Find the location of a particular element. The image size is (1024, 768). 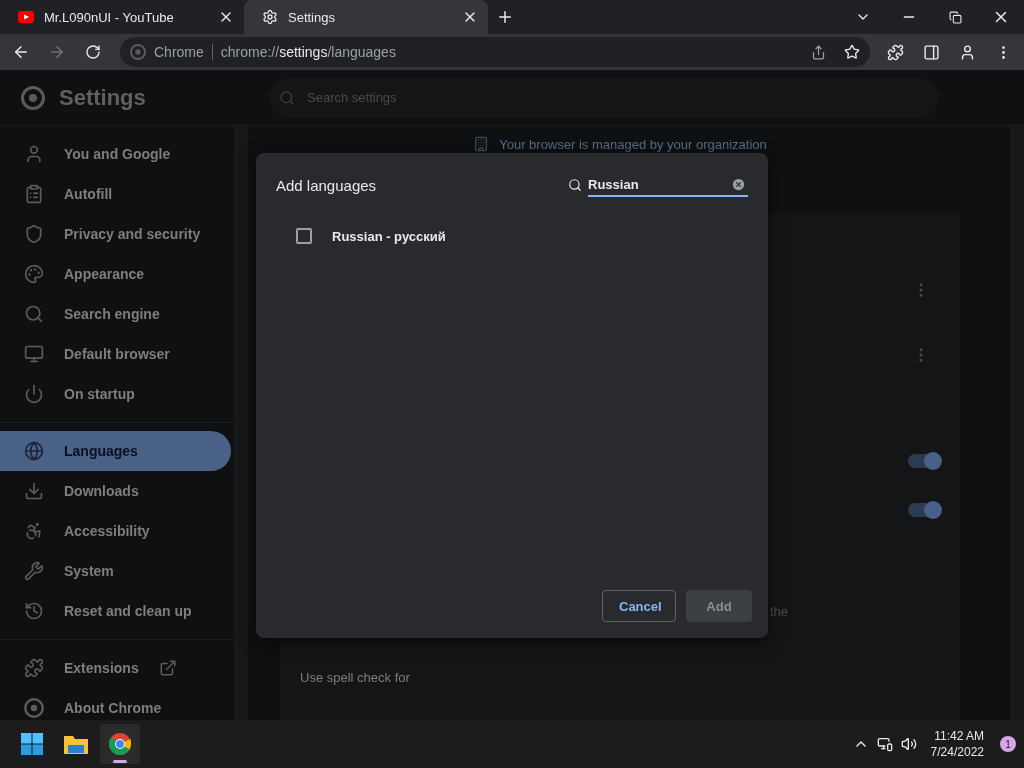

sidebar-item: Privacy and security is located at coordinates (115, 234).